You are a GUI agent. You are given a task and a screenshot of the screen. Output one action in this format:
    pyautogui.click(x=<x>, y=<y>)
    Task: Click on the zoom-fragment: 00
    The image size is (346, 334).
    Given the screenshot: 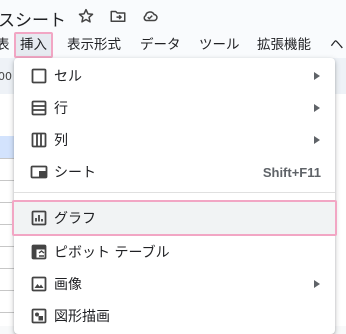 What is the action you would take?
    pyautogui.click(x=6, y=76)
    